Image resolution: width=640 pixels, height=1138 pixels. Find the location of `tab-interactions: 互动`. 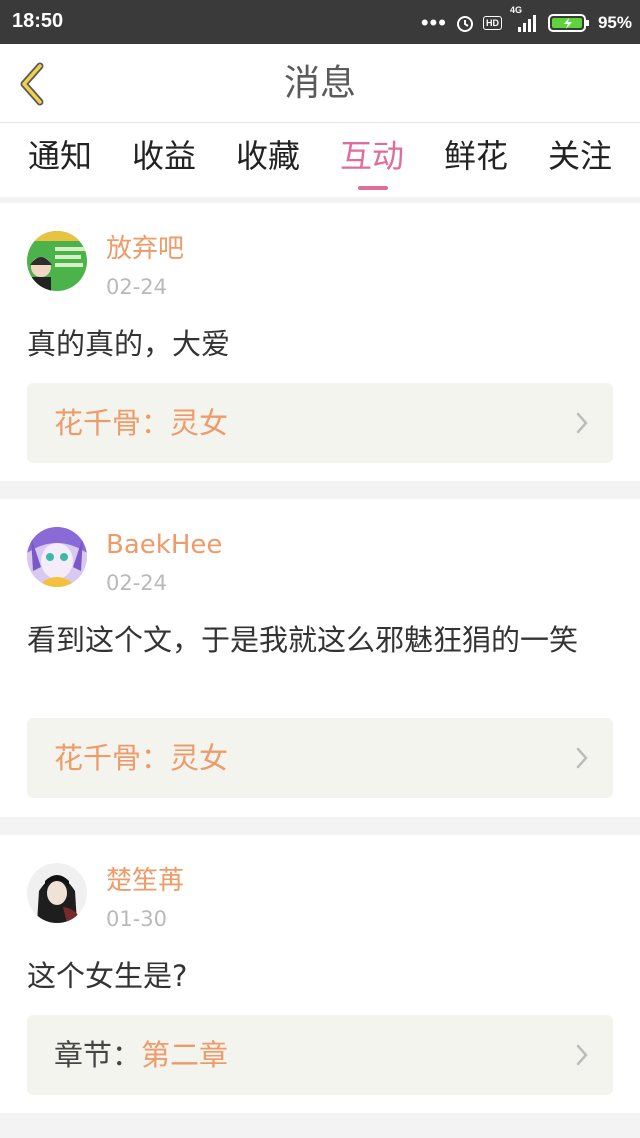

tab-interactions: 互动 is located at coordinates (372, 156).